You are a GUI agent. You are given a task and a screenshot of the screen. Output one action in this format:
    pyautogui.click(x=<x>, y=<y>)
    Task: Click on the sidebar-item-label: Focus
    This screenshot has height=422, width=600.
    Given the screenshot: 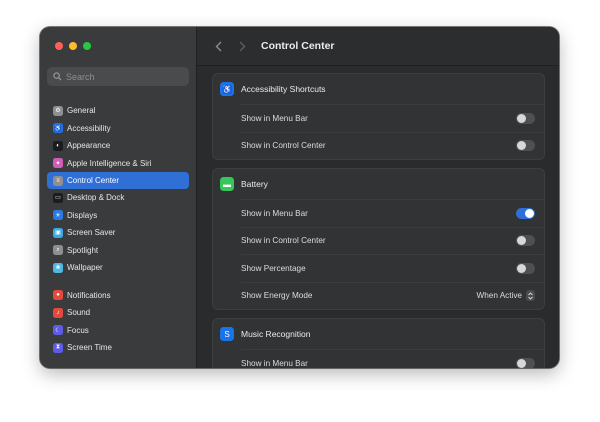 What is the action you would take?
    pyautogui.click(x=78, y=330)
    